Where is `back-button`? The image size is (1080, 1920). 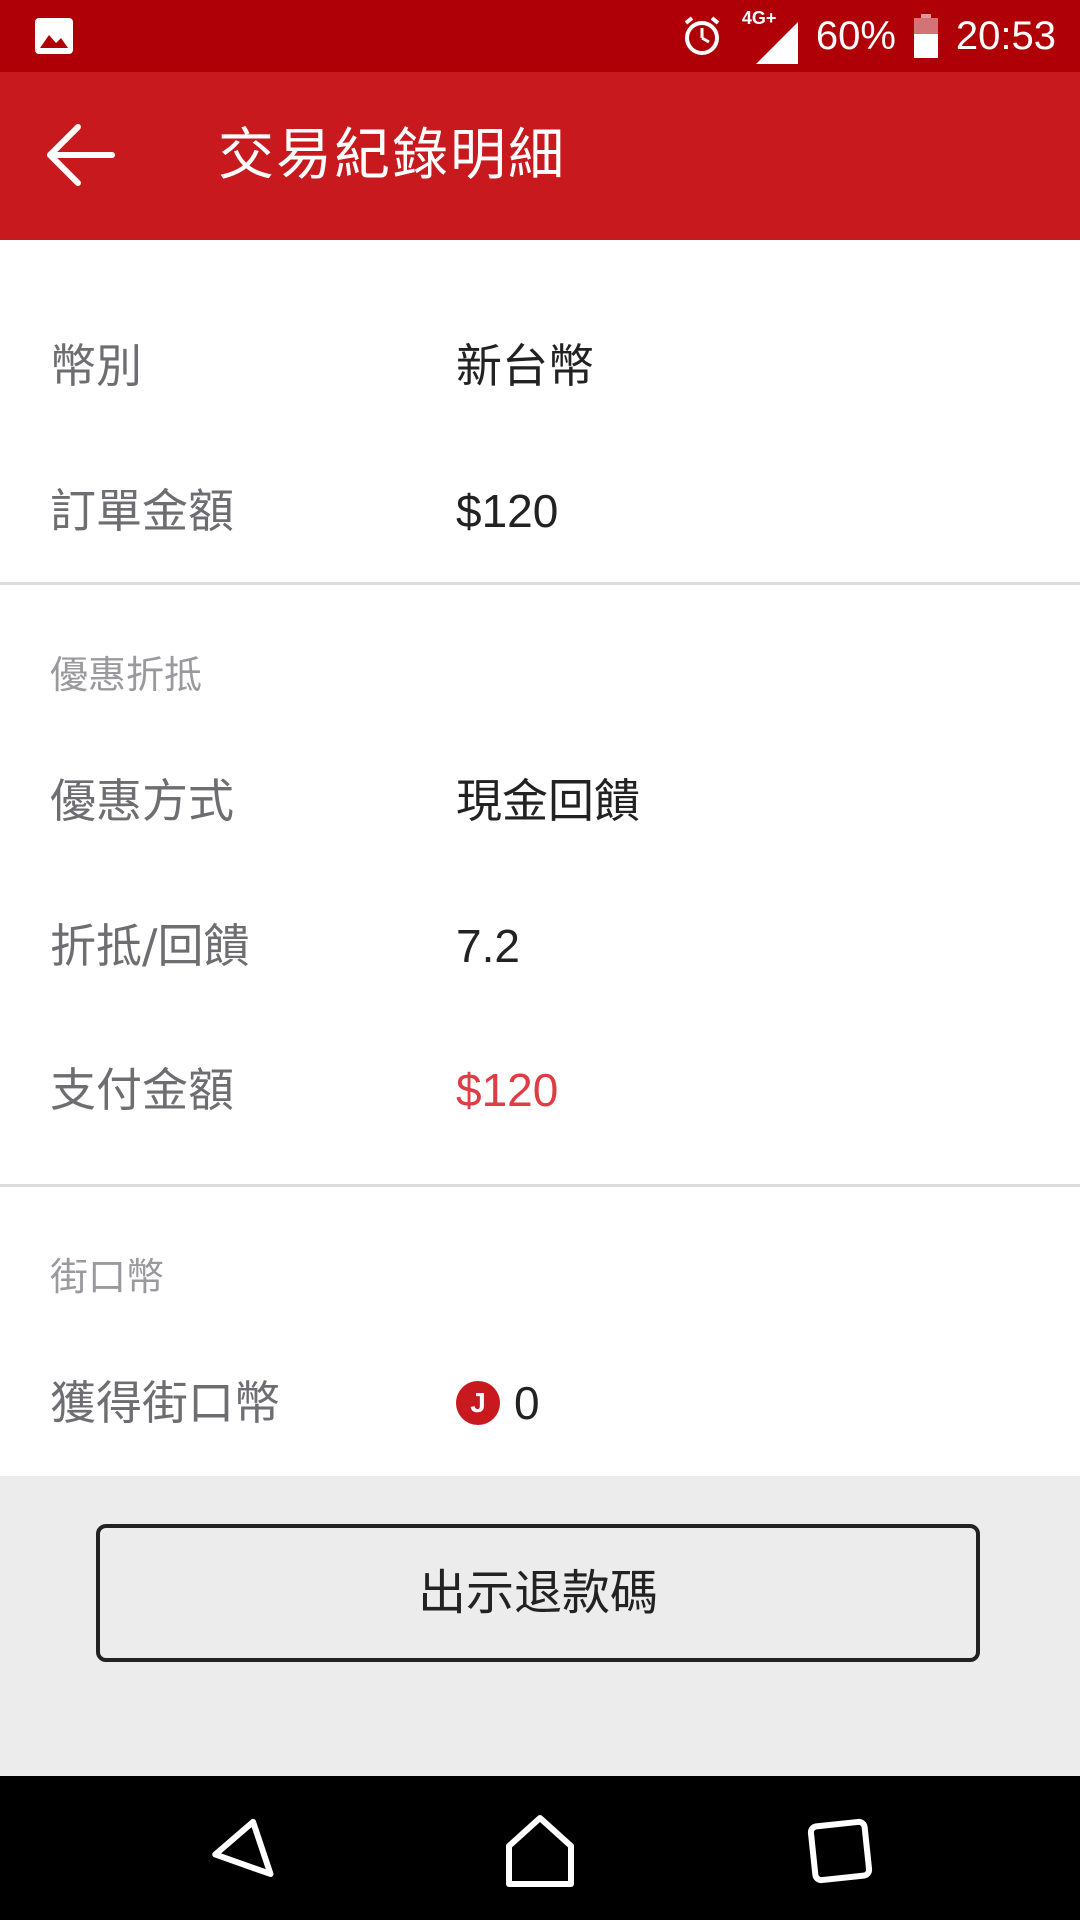
back-button is located at coordinates (82, 155).